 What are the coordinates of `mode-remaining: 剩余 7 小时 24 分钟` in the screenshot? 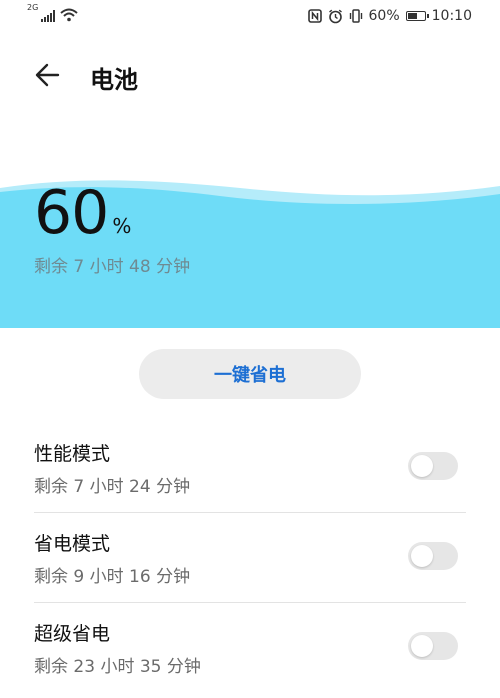 It's located at (112, 487).